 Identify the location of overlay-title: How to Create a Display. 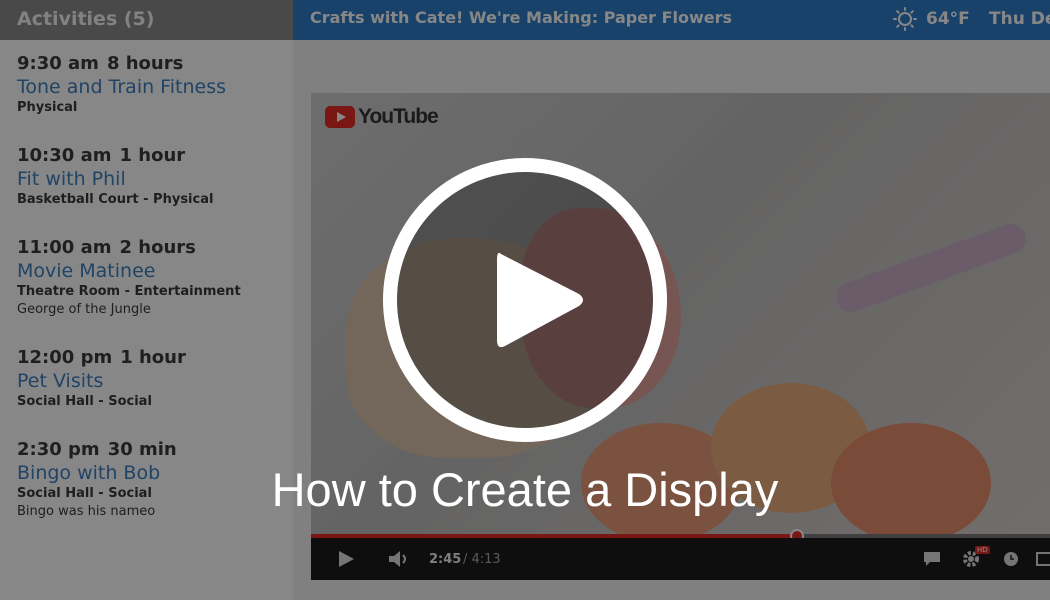
(525, 489).